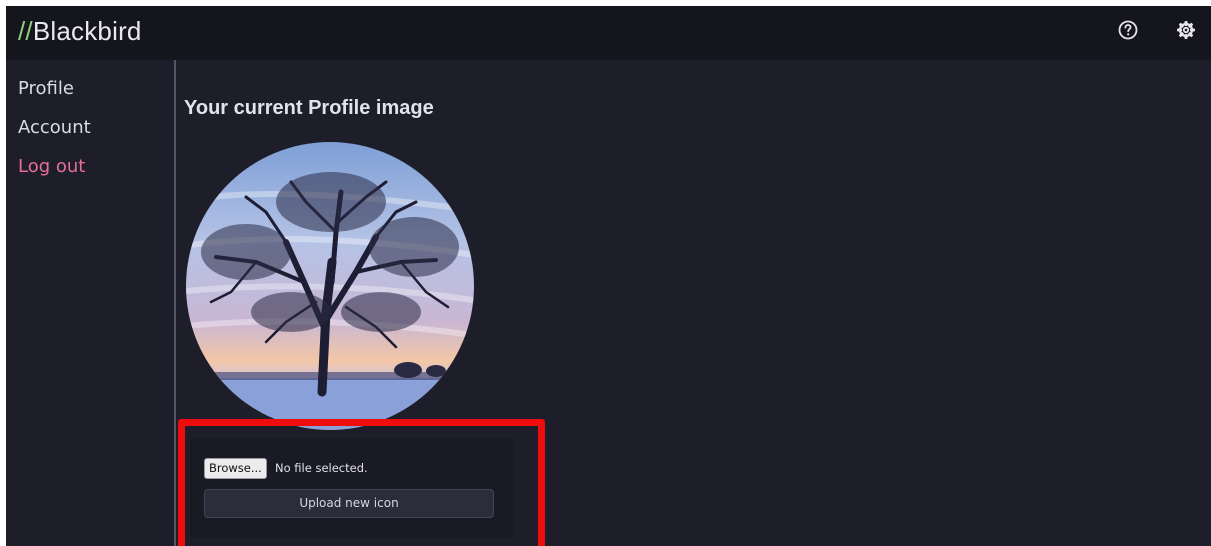 The image size is (1211, 546). I want to click on file-status-text: No file selected., so click(321, 468).